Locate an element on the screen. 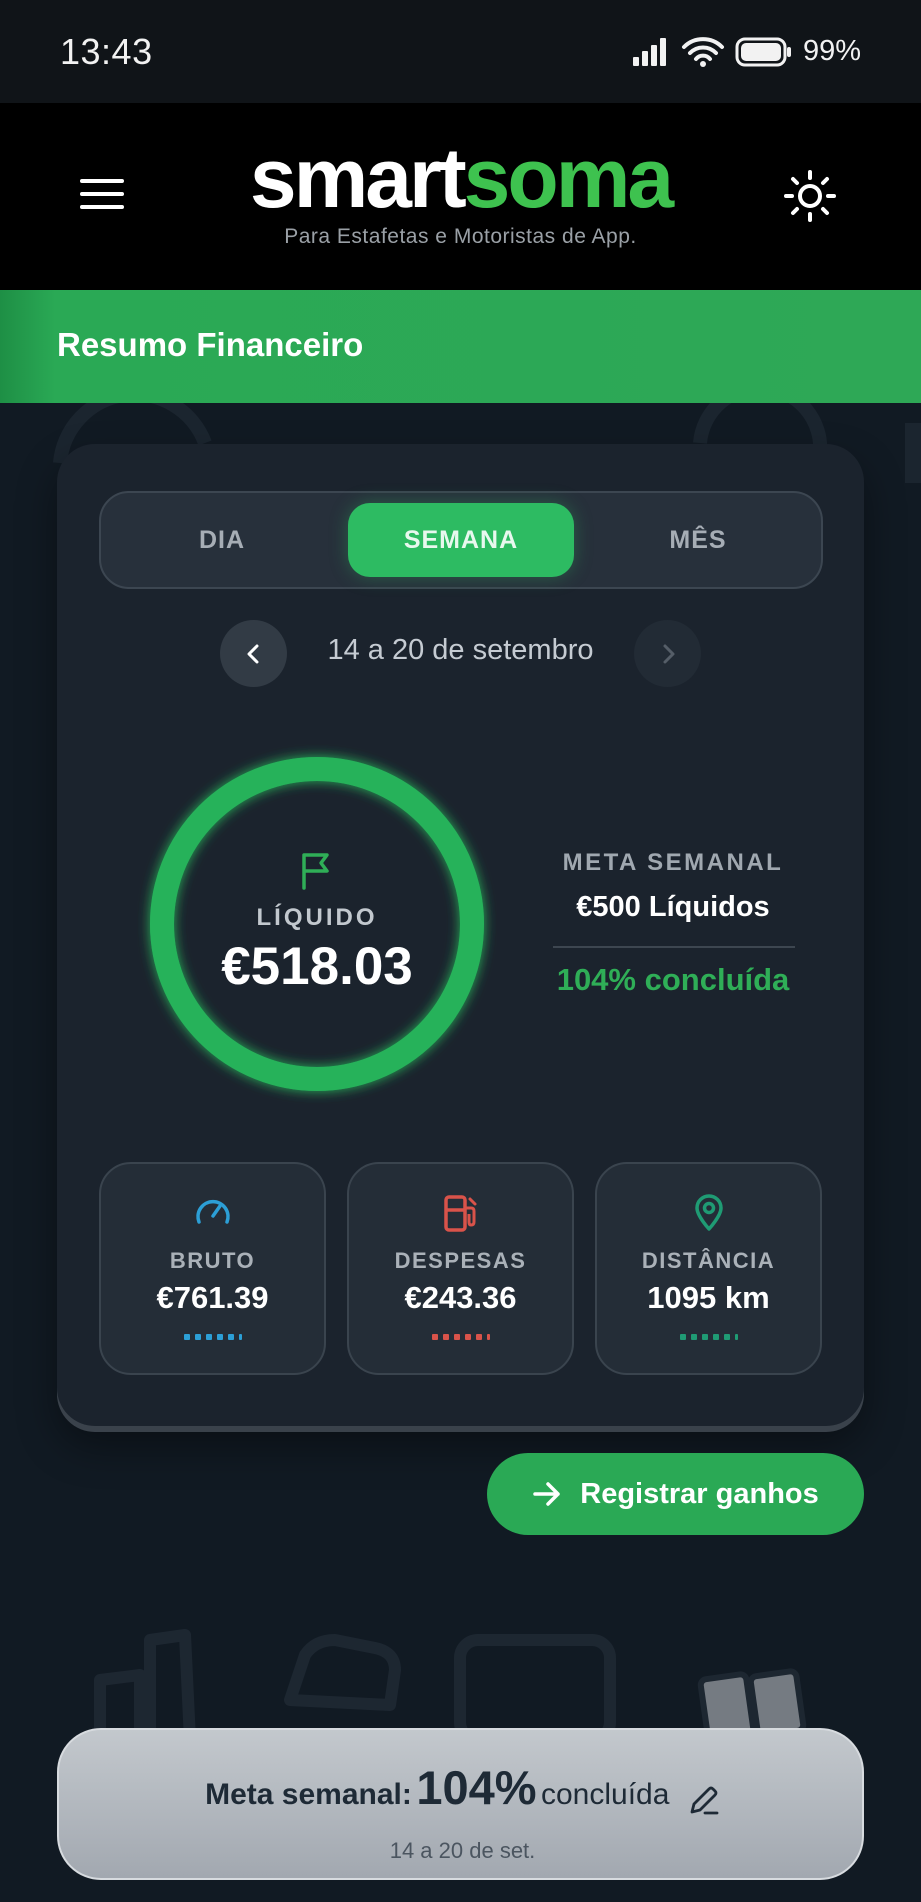  stat-card-gross: BRUTO €761.39 is located at coordinates (212, 1268).